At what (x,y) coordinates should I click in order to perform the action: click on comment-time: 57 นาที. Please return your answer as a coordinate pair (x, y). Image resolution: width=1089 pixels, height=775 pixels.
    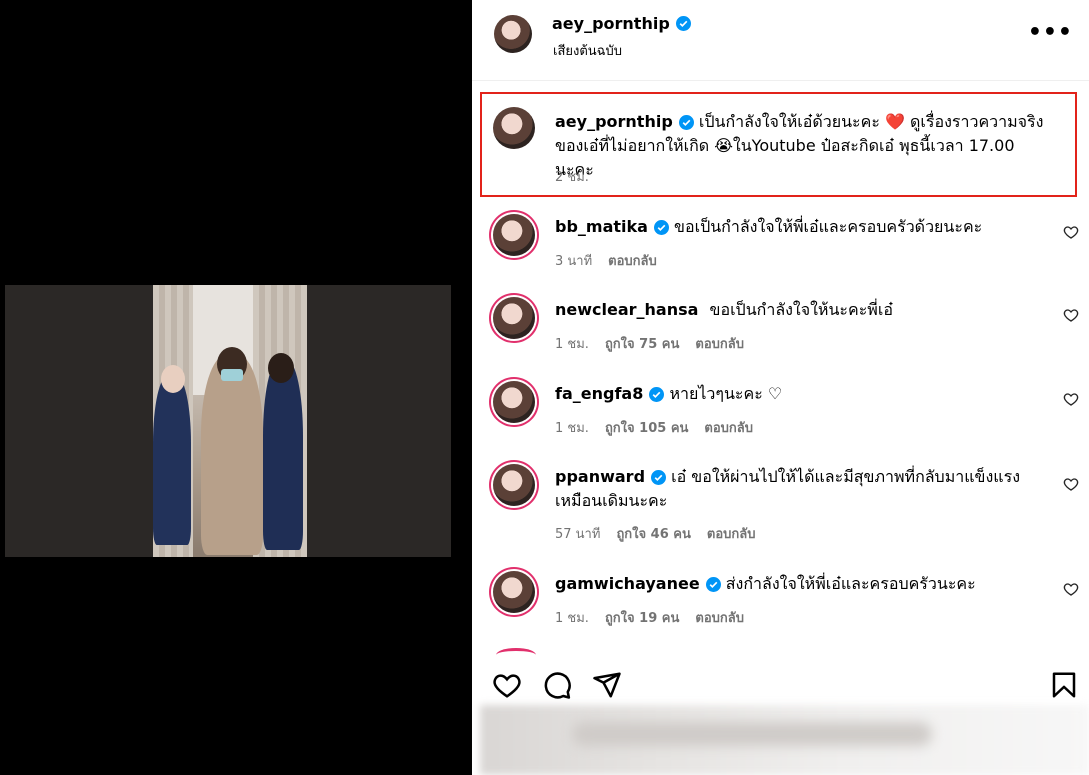
    Looking at the image, I should click on (577, 533).